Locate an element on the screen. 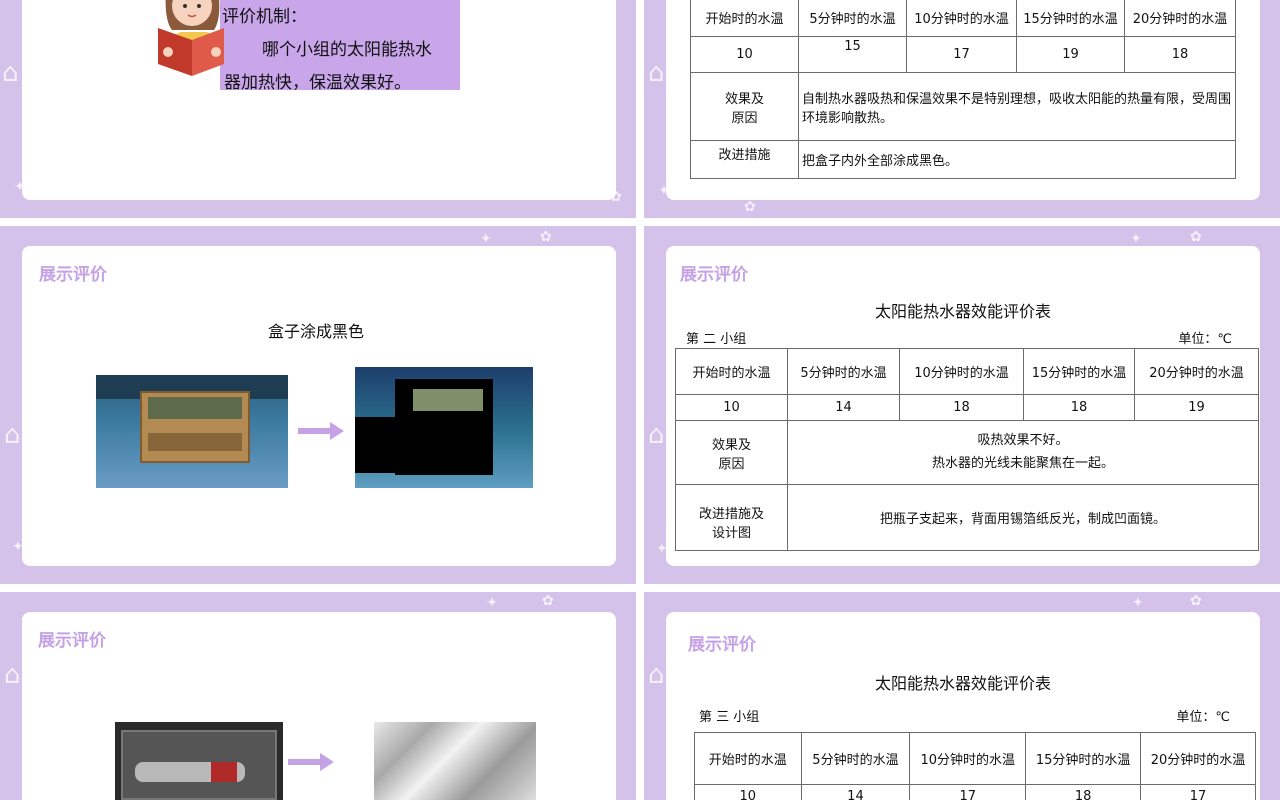 The width and height of the screenshot is (1280, 800). group-label: 第 二 小组 is located at coordinates (716, 339).